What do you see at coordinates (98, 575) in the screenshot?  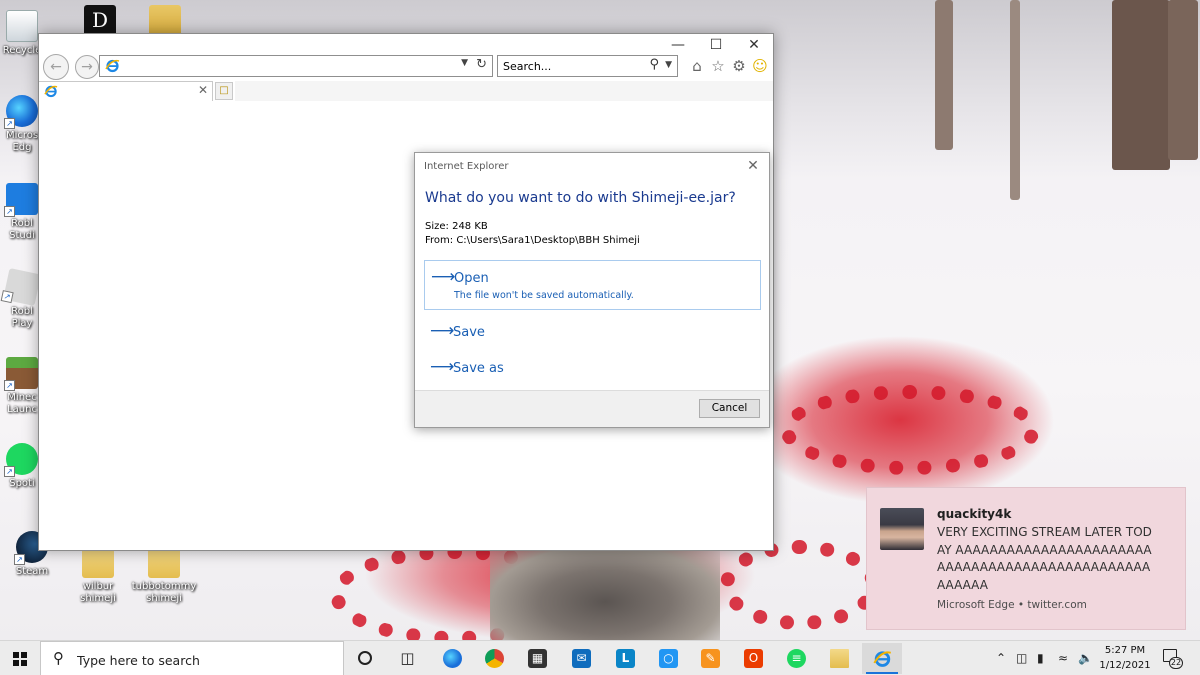 I see `desktop-icon-wilbur-shimeji: wilbur shimeji` at bounding box center [98, 575].